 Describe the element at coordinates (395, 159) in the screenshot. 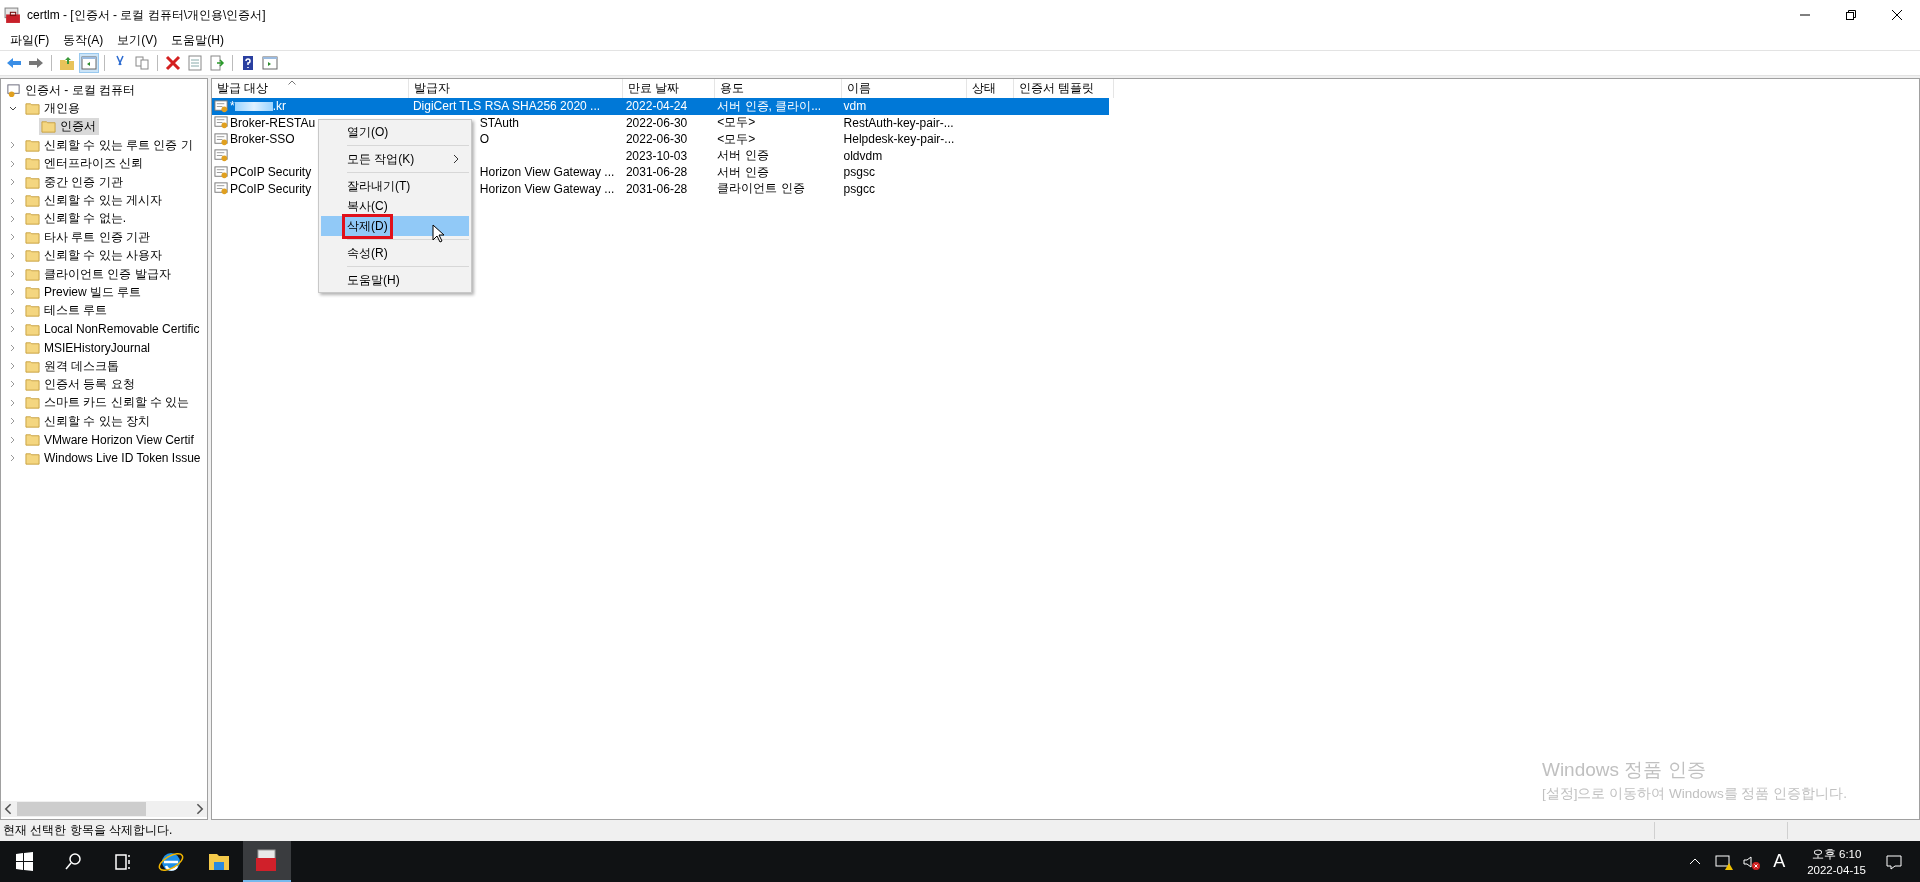

I see `menu-item: 모든 작업(K)` at that location.